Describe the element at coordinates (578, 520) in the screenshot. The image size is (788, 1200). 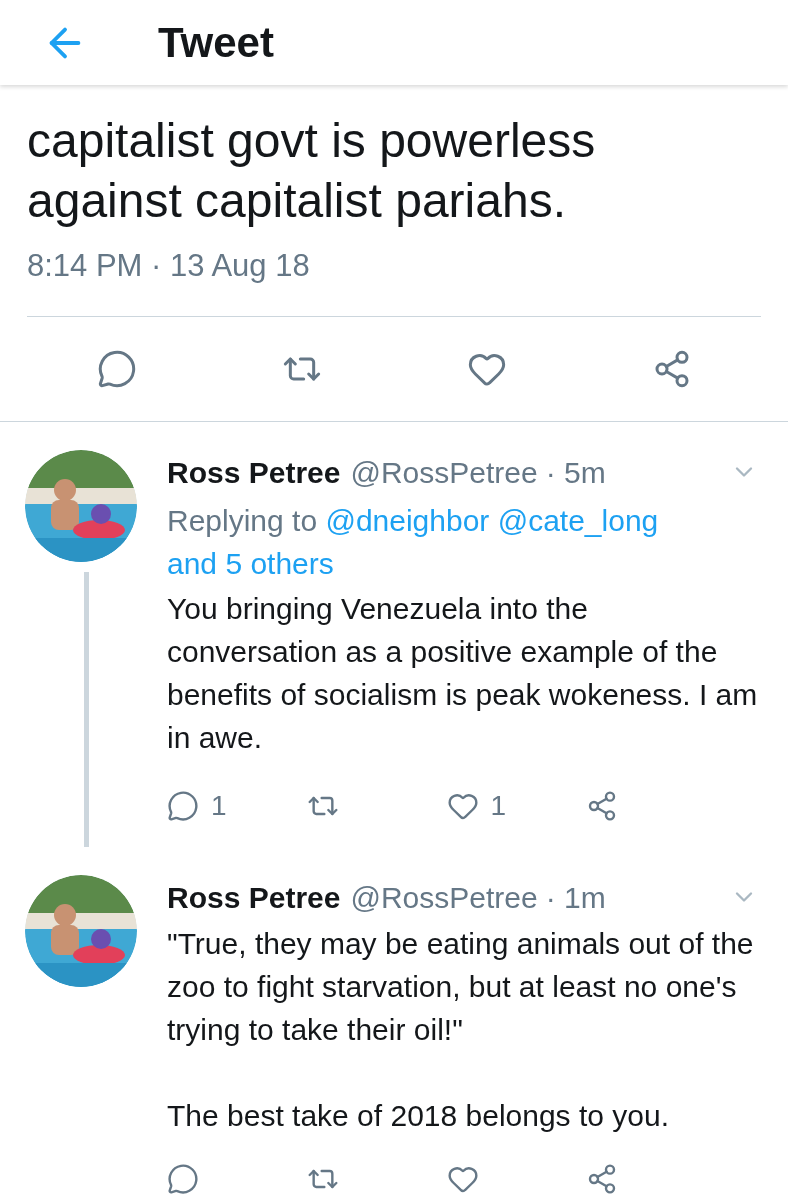
I see `mention-link: @cate_long` at that location.